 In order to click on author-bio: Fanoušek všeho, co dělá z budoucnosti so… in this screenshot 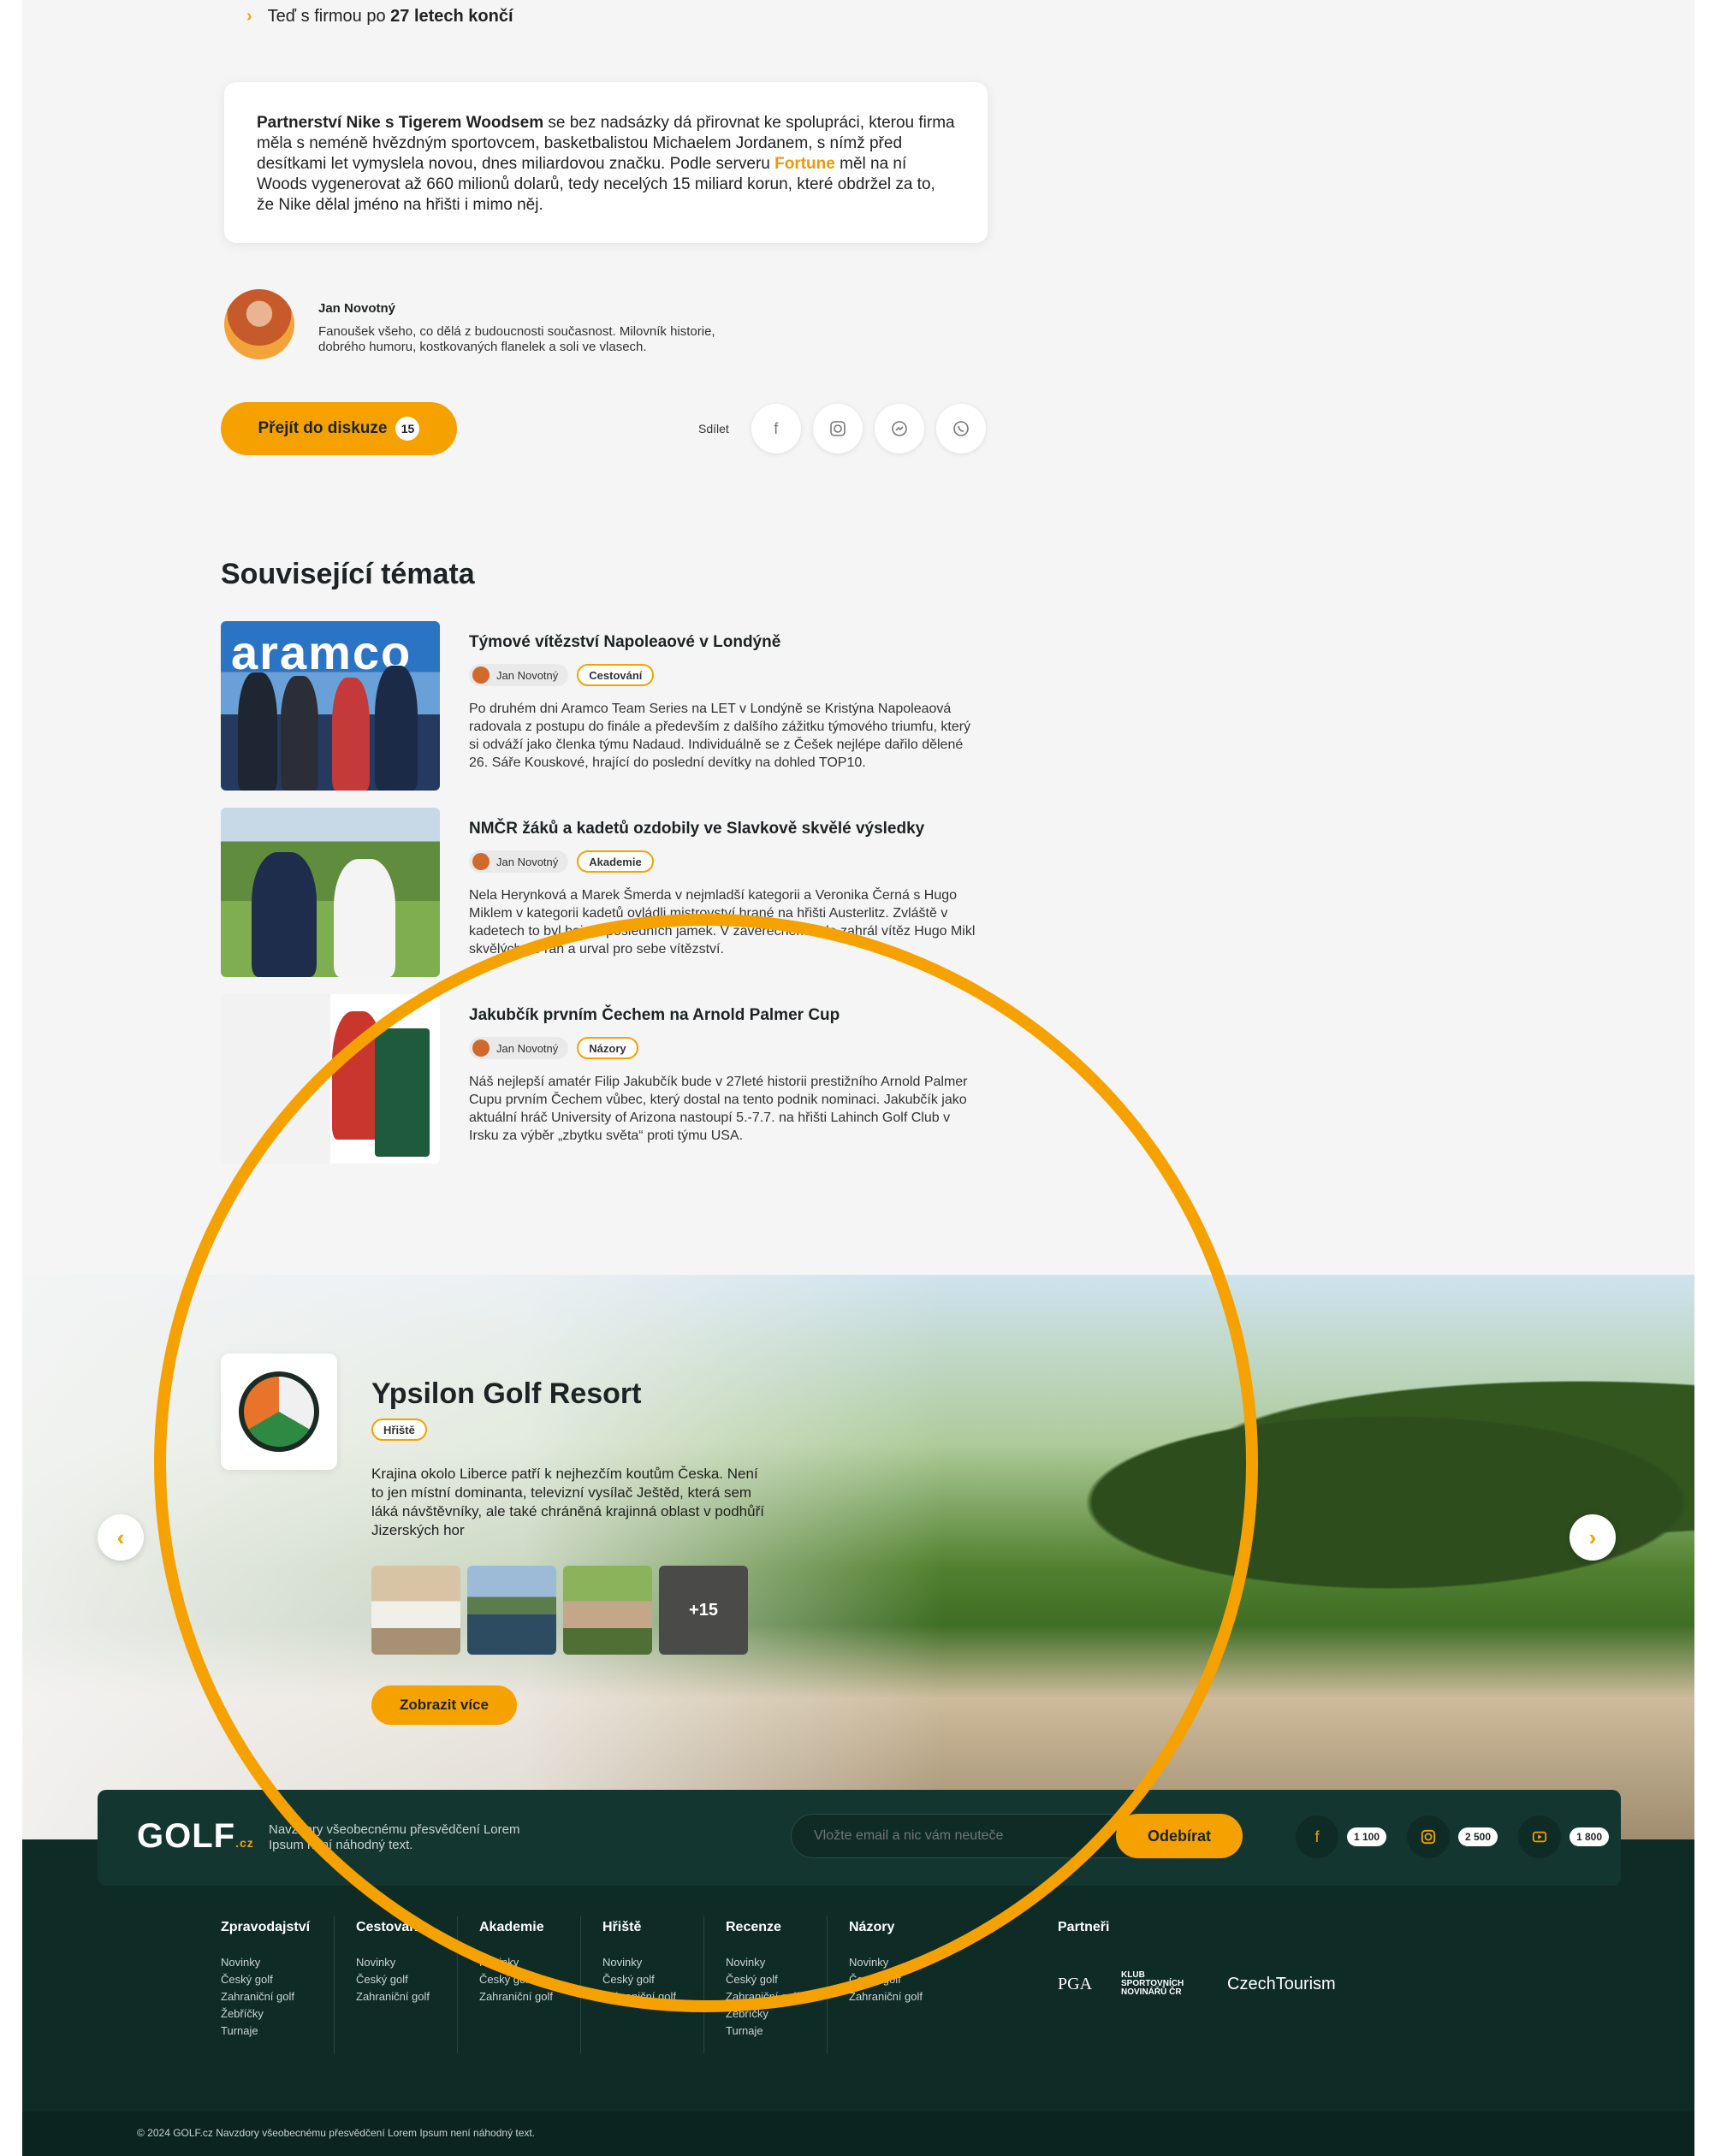, I will do `click(516, 339)`.